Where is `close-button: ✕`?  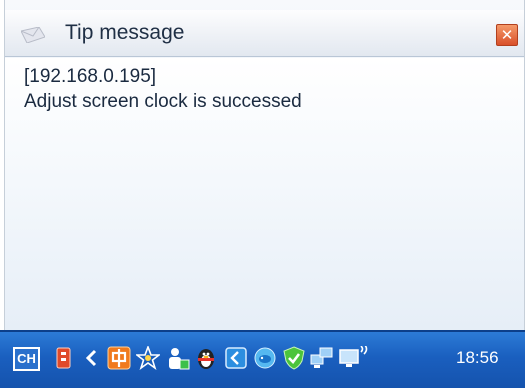 close-button: ✕ is located at coordinates (507, 35).